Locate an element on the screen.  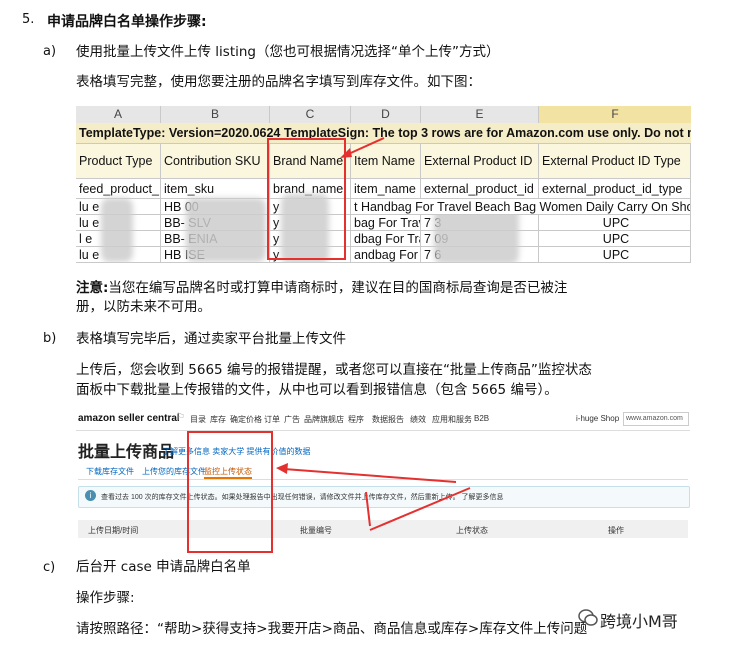
field-cell: external_product_id is located at coordinates (480, 189).